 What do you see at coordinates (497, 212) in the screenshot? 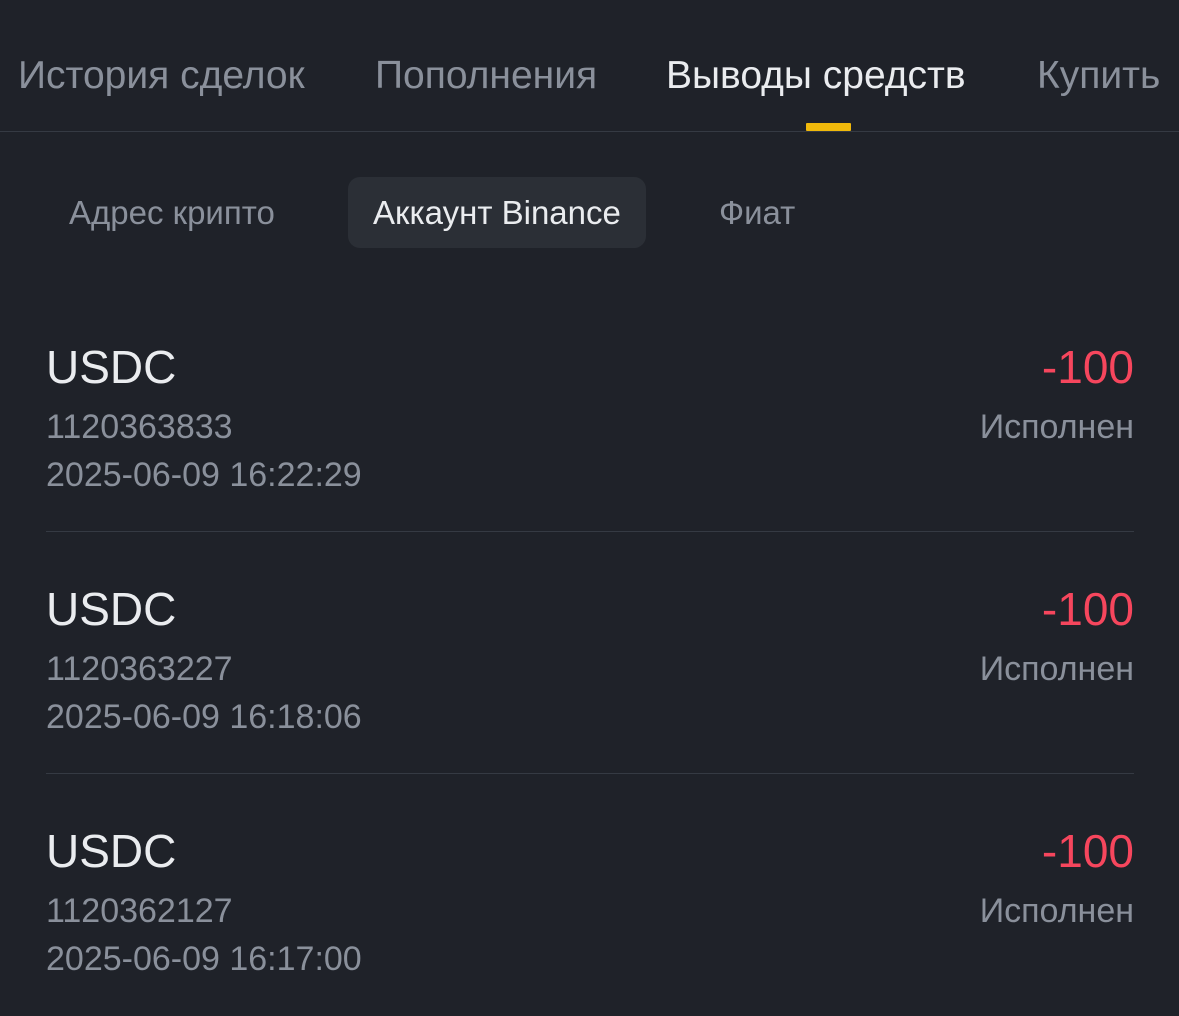
I see `subtab-binance-account: Аккаунт Binance` at bounding box center [497, 212].